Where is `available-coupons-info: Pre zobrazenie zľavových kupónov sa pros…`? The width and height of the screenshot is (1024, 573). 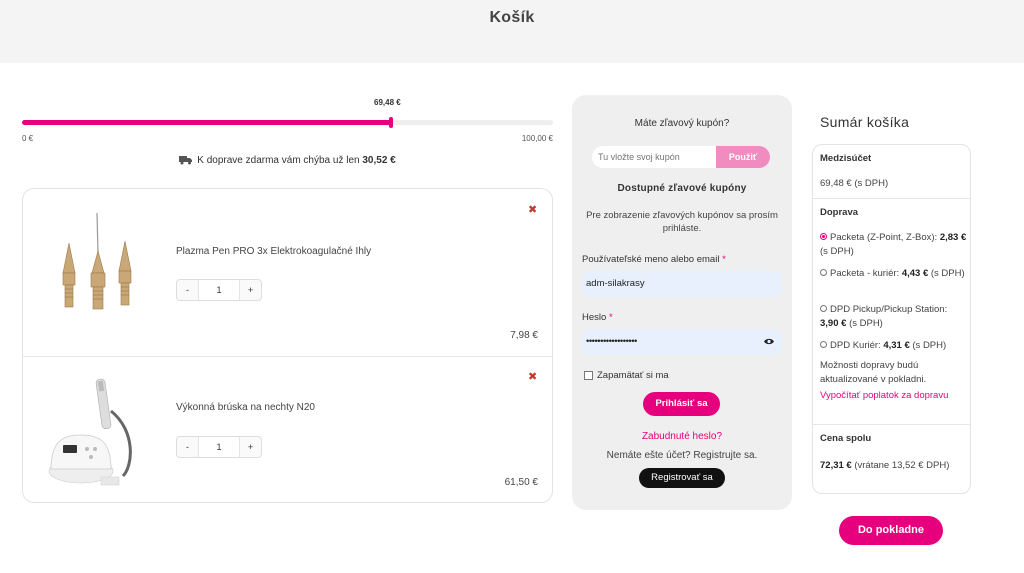
available-coupons-info: Pre zobrazenie zľavových kupónov sa pros… is located at coordinates (682, 222).